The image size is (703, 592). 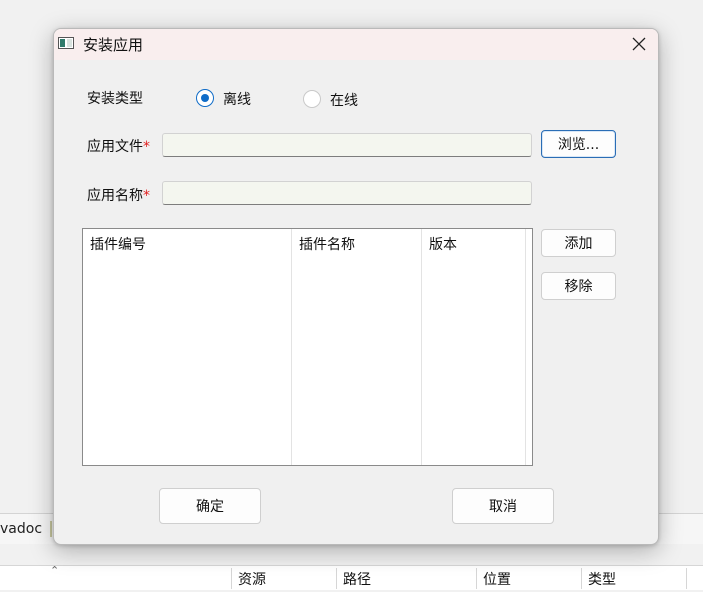 What do you see at coordinates (66, 43) in the screenshot?
I see `app-window-icon` at bounding box center [66, 43].